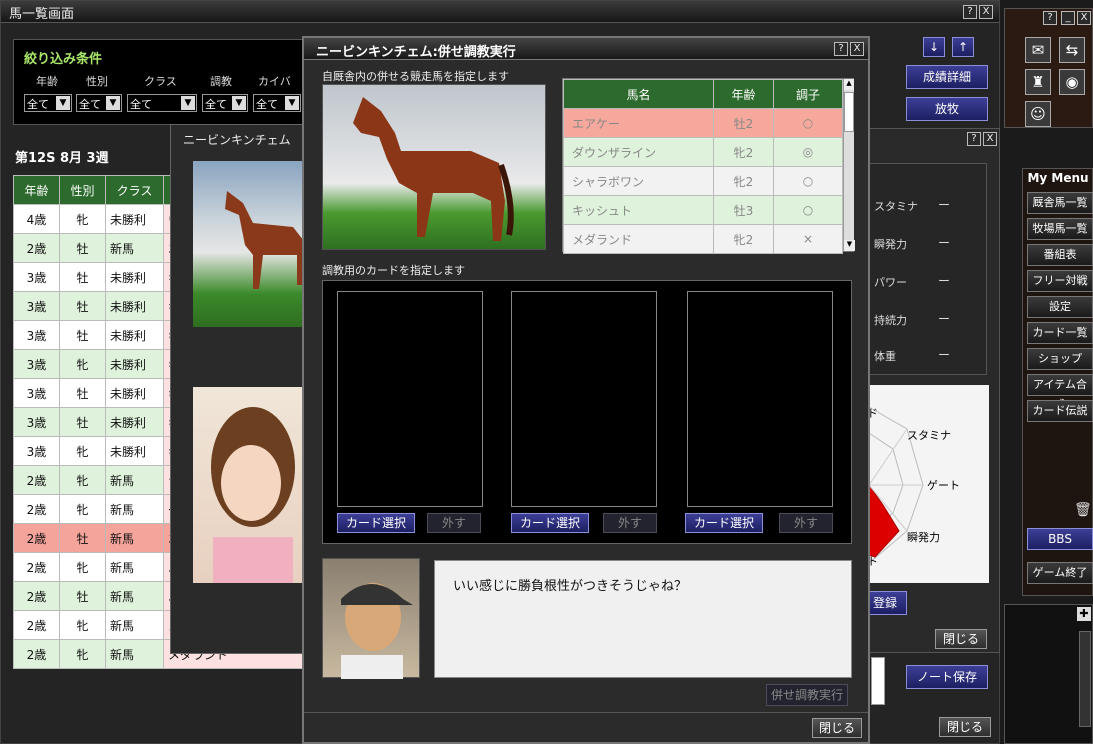 This screenshot has height=744, width=1093. I want to click on horse-table-scrollbar: ▲ ▼, so click(849, 165).